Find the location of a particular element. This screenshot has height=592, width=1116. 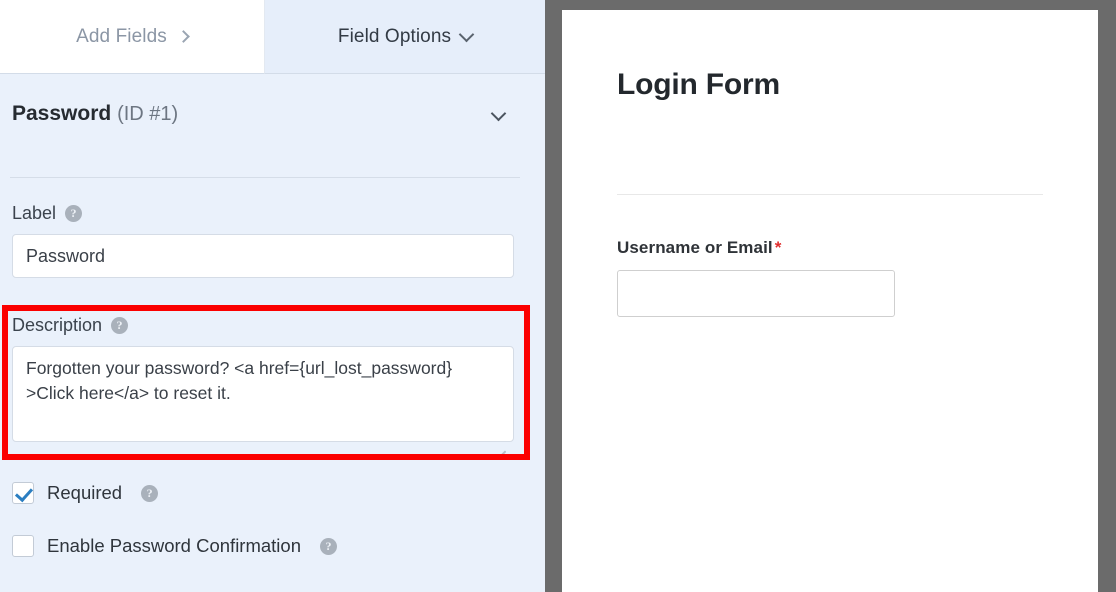

field-section-header: Password (ID #1) is located at coordinates (272, 122).